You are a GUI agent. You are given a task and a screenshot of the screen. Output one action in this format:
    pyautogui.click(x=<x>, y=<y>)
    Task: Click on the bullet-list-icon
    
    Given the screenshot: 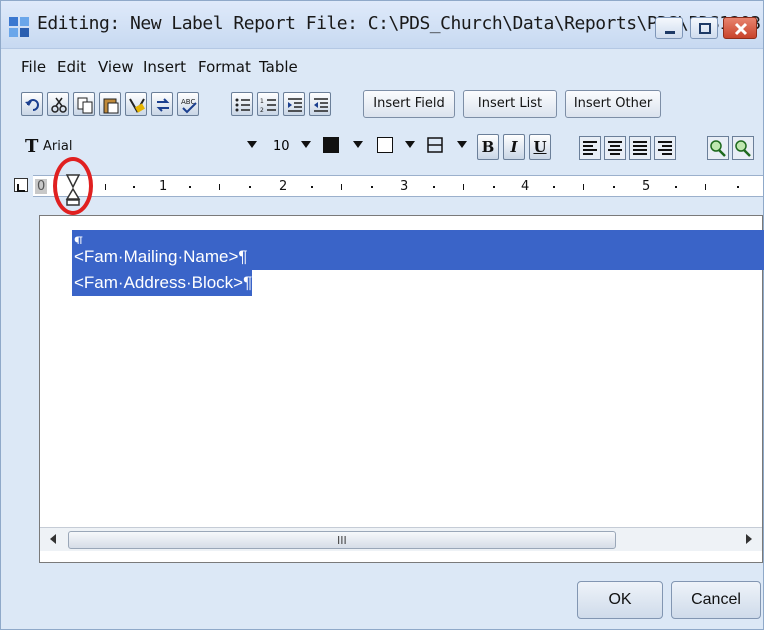 What is the action you would take?
    pyautogui.click(x=242, y=105)
    